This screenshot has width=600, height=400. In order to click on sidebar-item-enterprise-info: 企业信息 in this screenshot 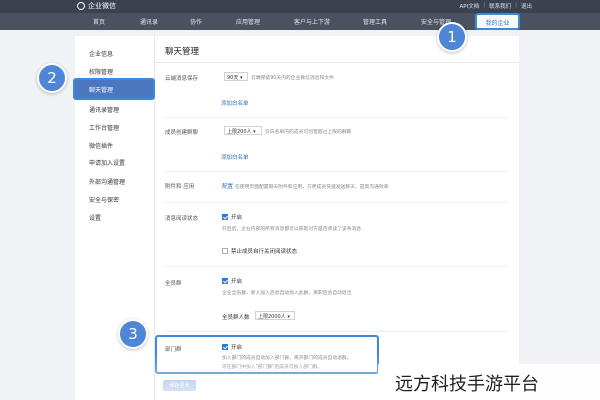, I will do `click(101, 53)`.